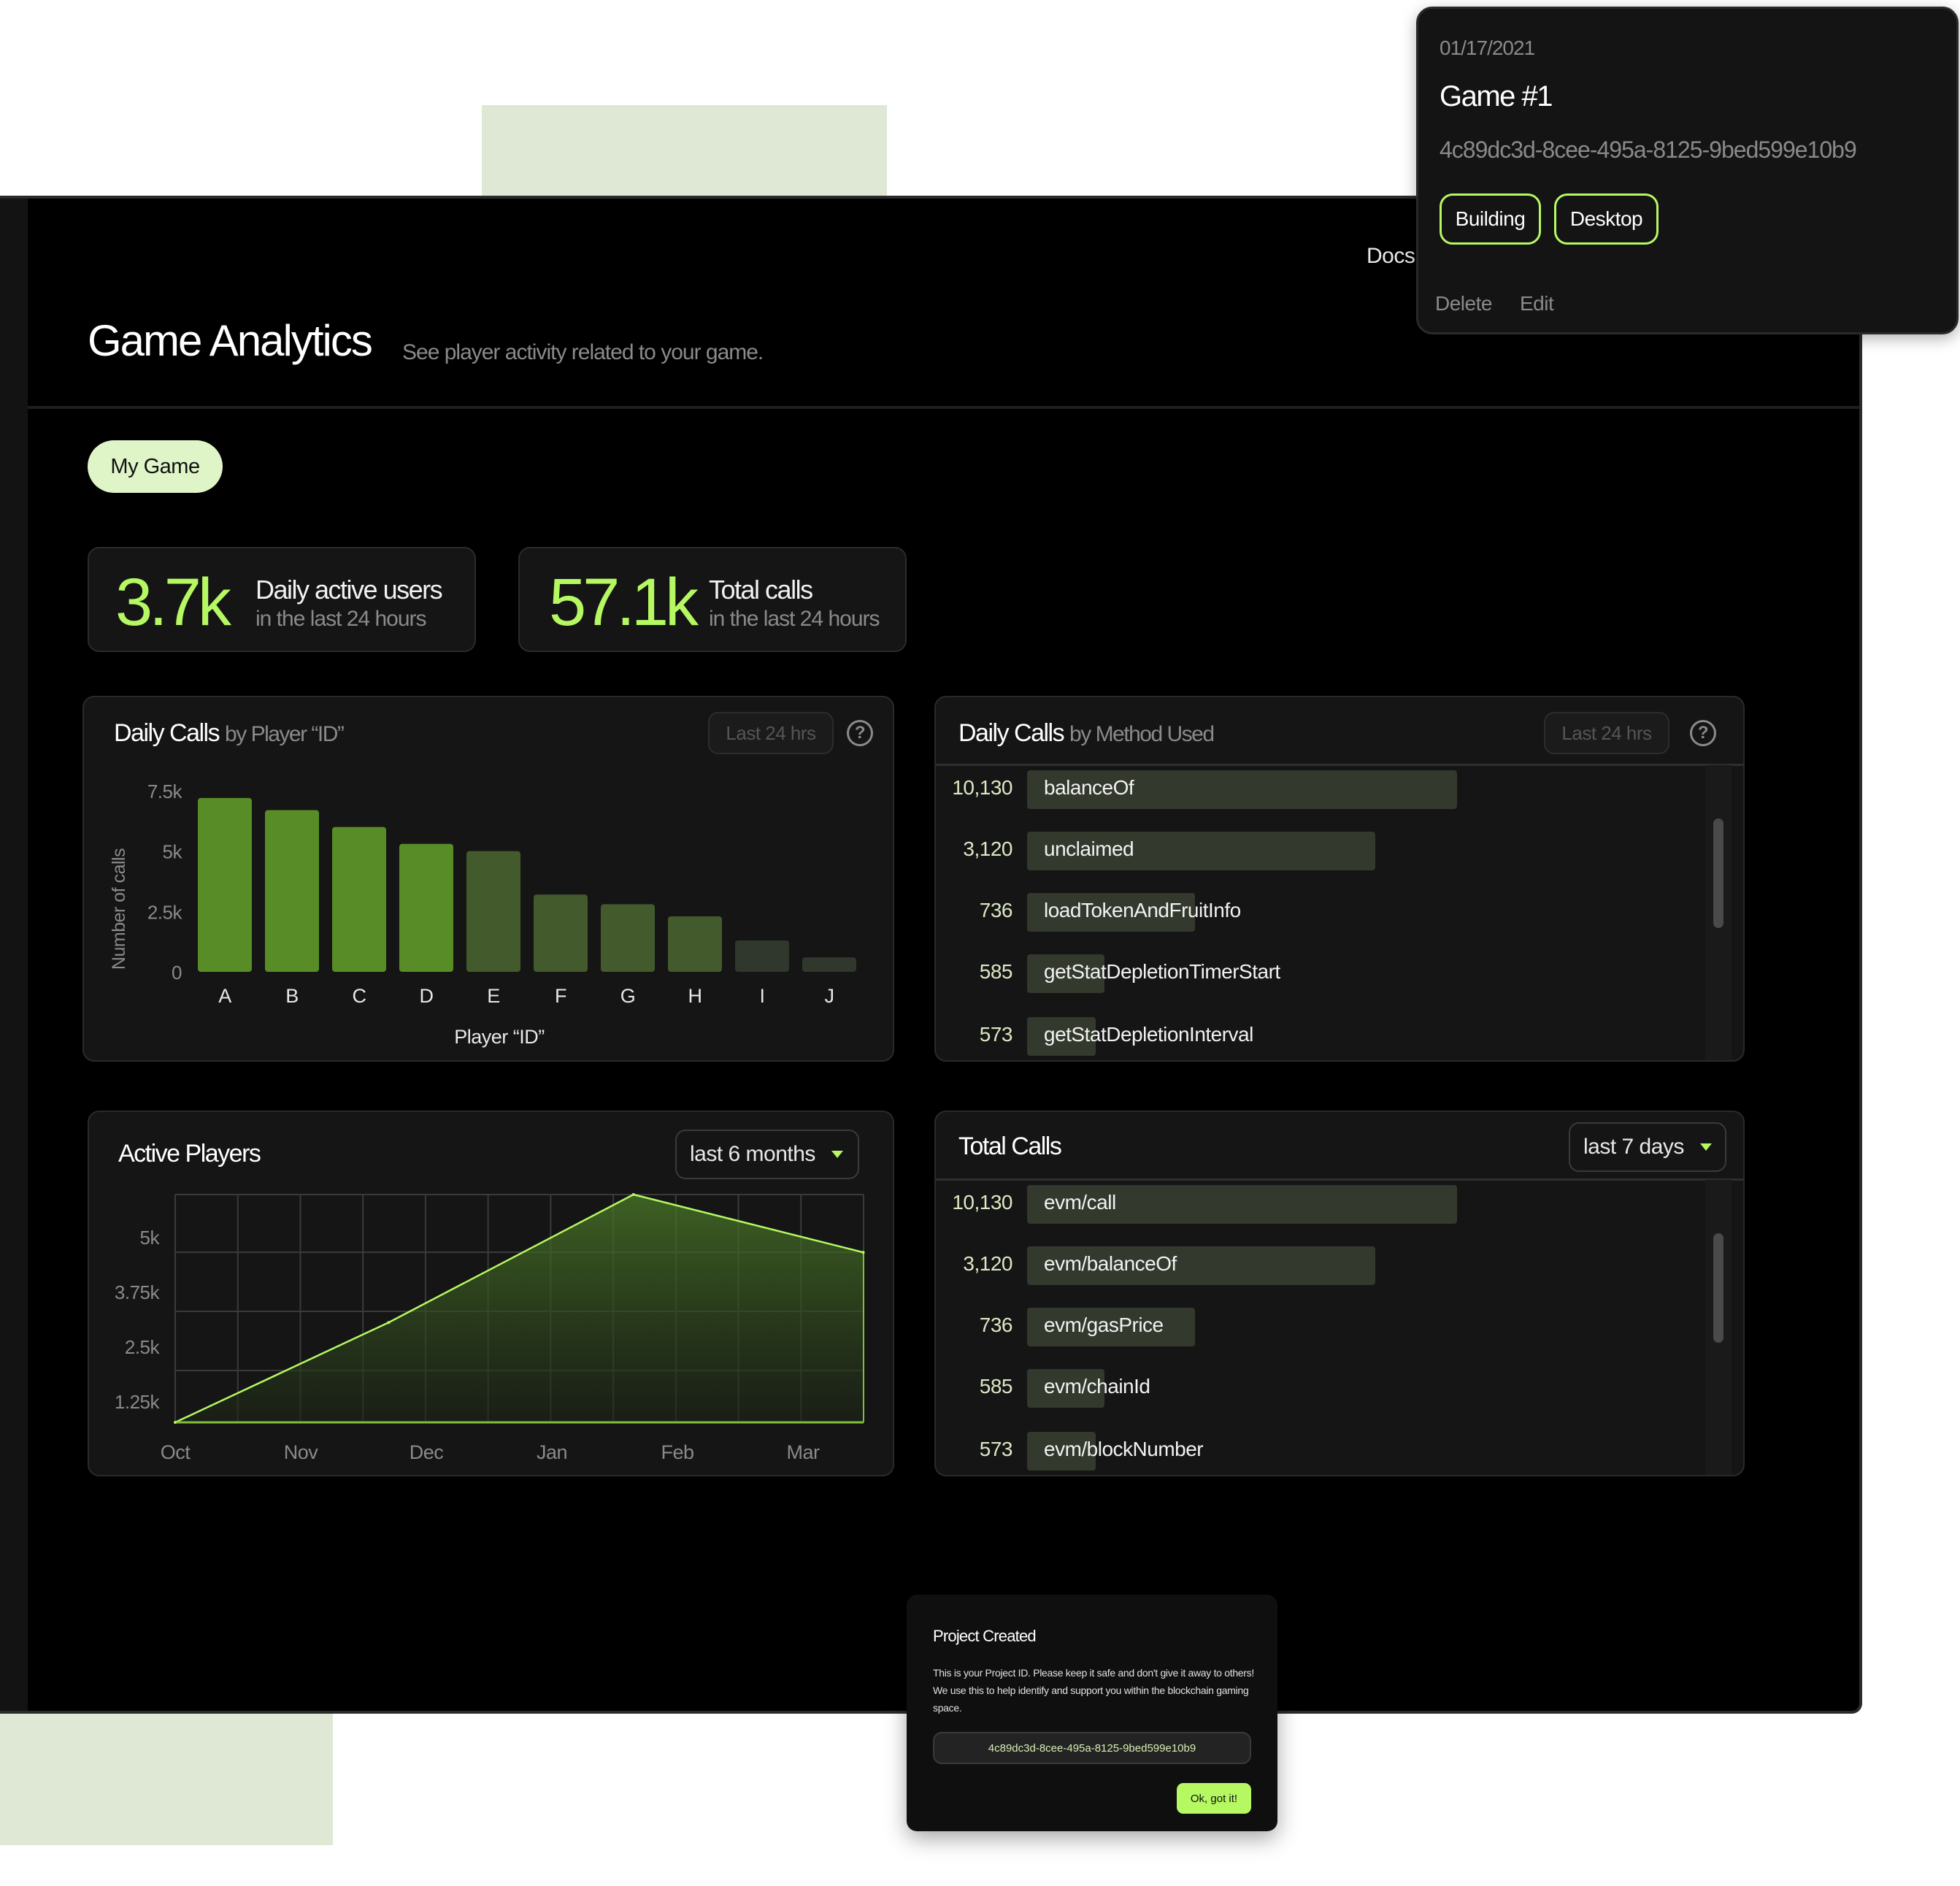  What do you see at coordinates (500, 1037) in the screenshot?
I see `x-axis-title: Player “ID”` at bounding box center [500, 1037].